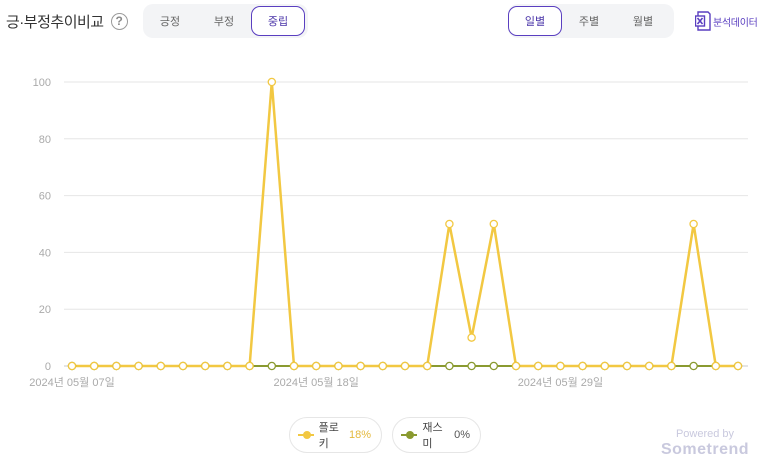  Describe the element at coordinates (42, 83) in the screenshot. I see `y-tick-label: 100` at that location.